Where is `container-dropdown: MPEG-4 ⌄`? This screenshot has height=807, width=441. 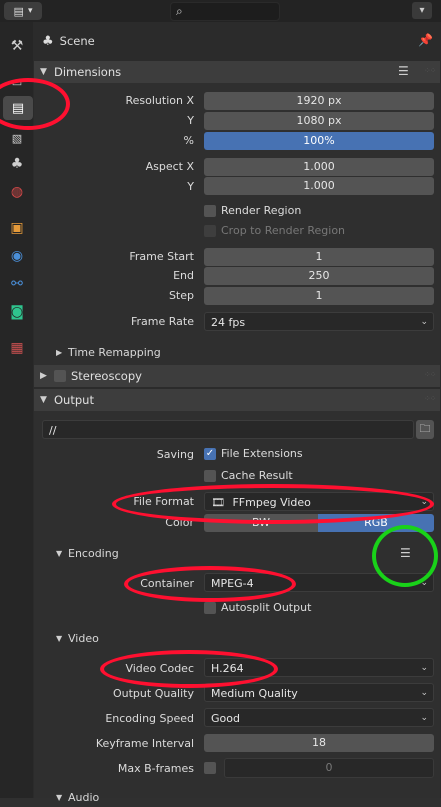
container-dropdown: MPEG-4 ⌄ is located at coordinates (319, 582).